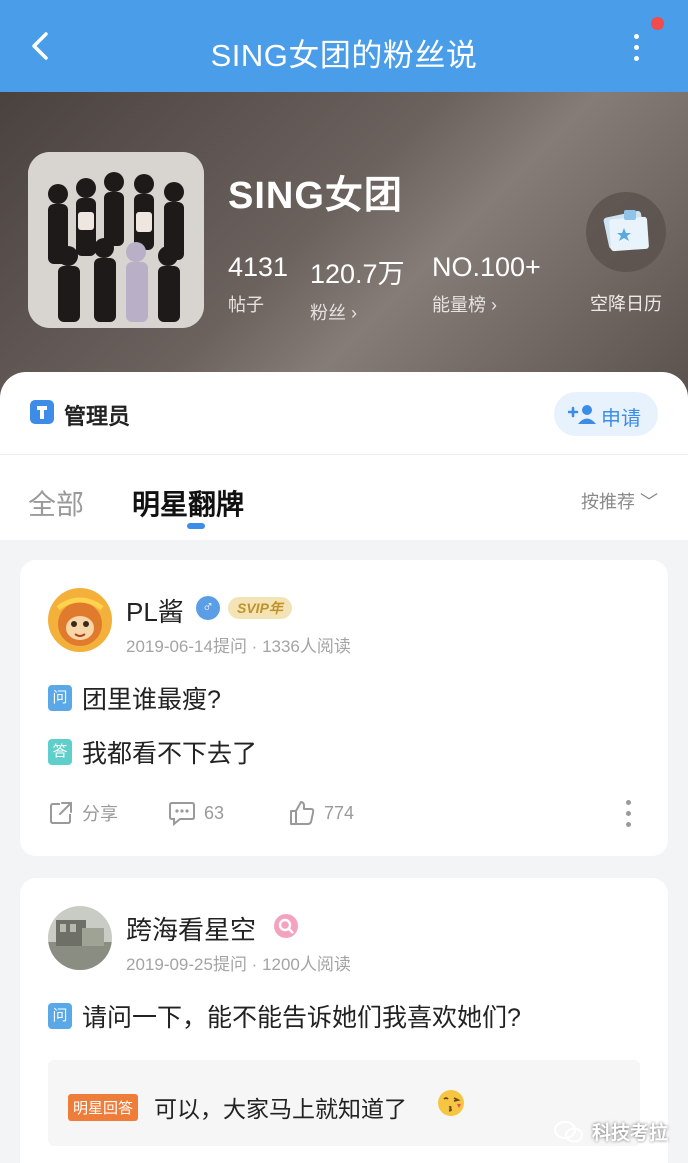  I want to click on comment-icon, so click(182, 814).